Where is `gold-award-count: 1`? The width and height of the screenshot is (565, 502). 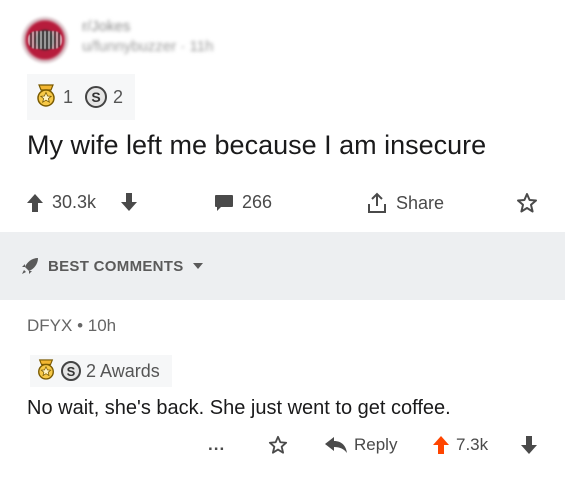
gold-award-count: 1 is located at coordinates (68, 96).